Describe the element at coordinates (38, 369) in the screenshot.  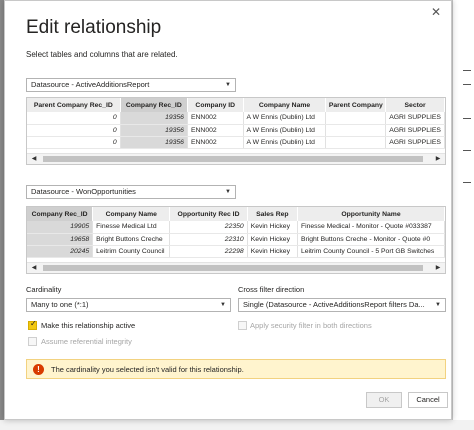
I see `warning-icon: !` at that location.